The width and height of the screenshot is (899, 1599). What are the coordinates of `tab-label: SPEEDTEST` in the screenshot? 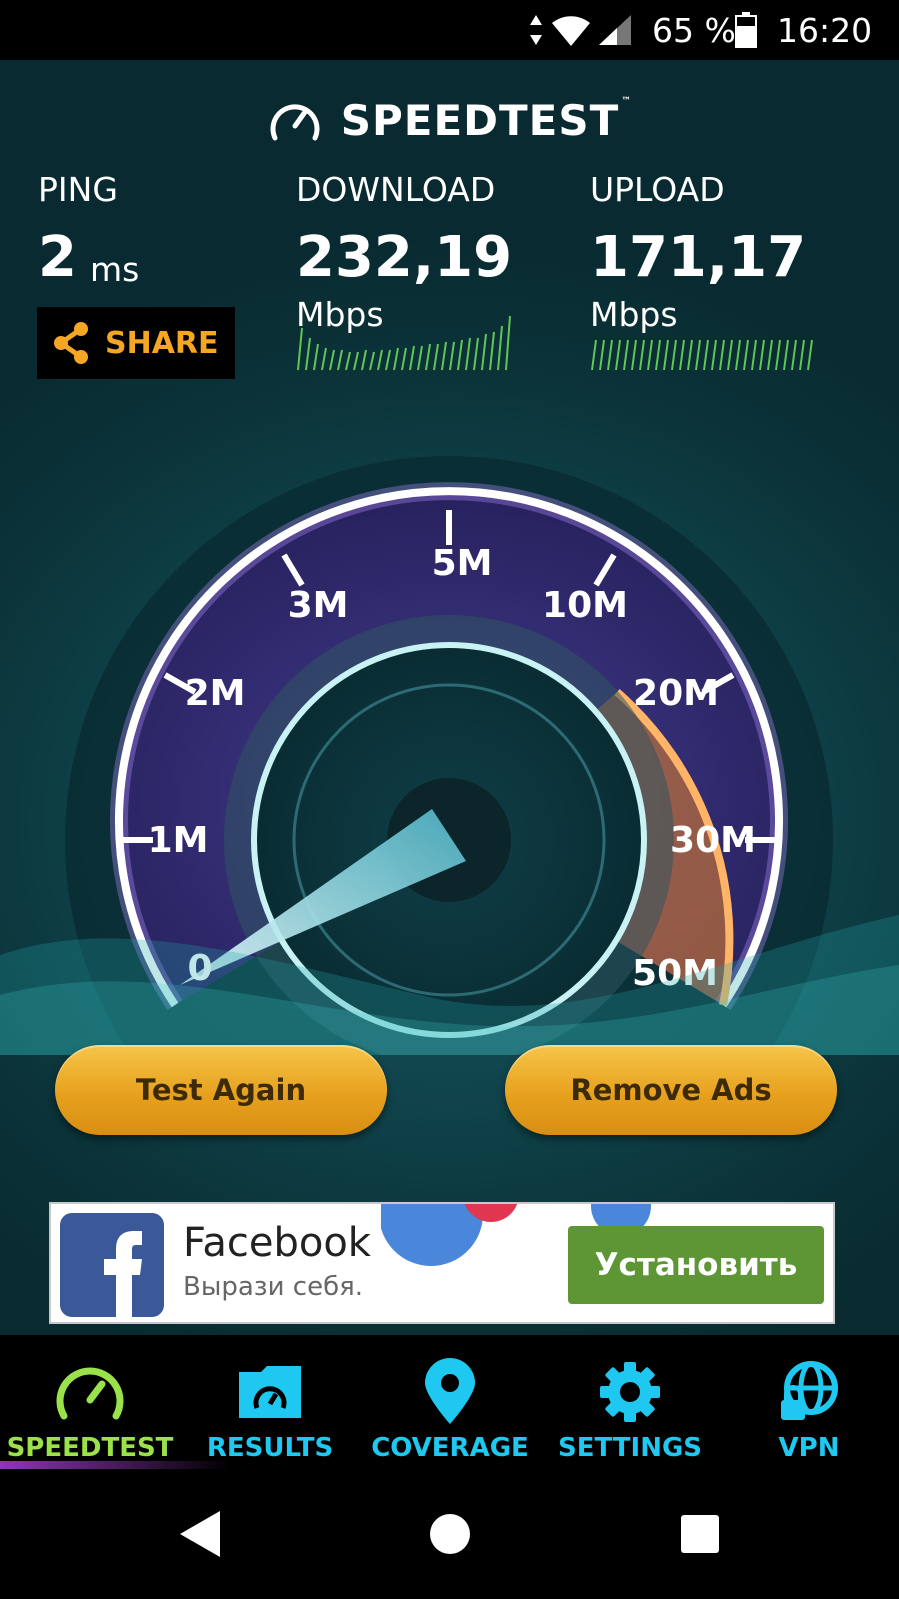 It's located at (90, 1448).